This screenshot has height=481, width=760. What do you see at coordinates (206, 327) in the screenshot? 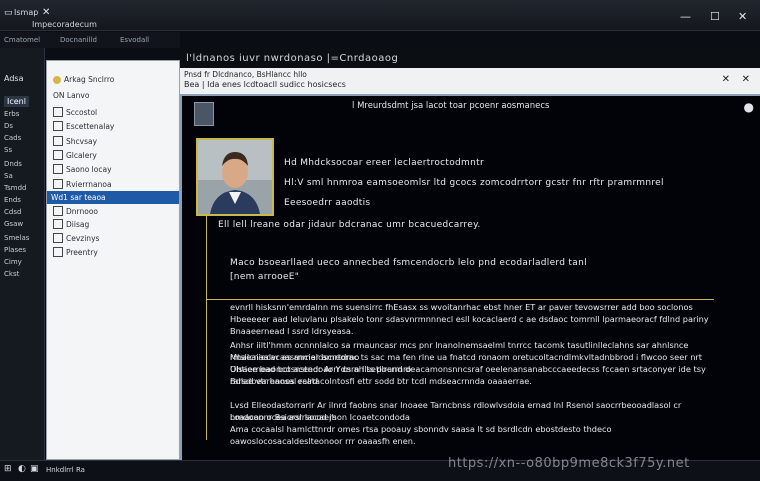
I see `divider-vertical` at bounding box center [206, 327].